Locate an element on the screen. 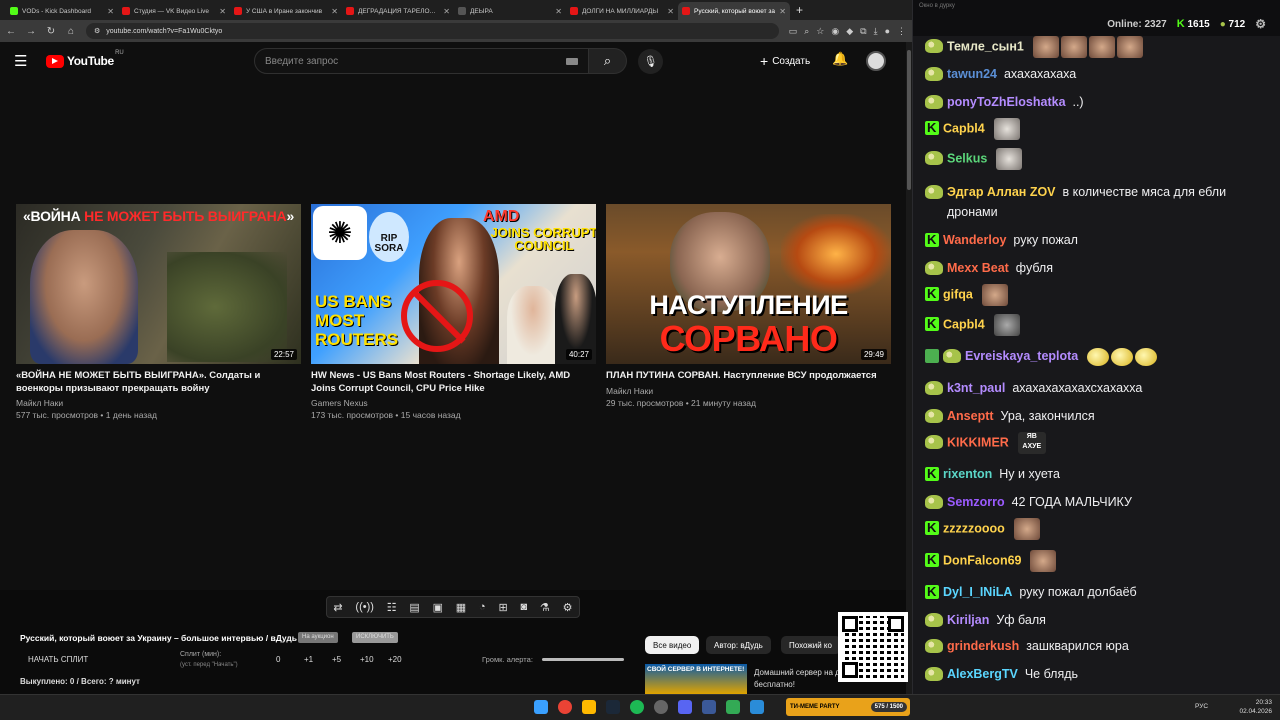 The width and height of the screenshot is (1280, 720). cast-icon: ▭ is located at coordinates (793, 31).